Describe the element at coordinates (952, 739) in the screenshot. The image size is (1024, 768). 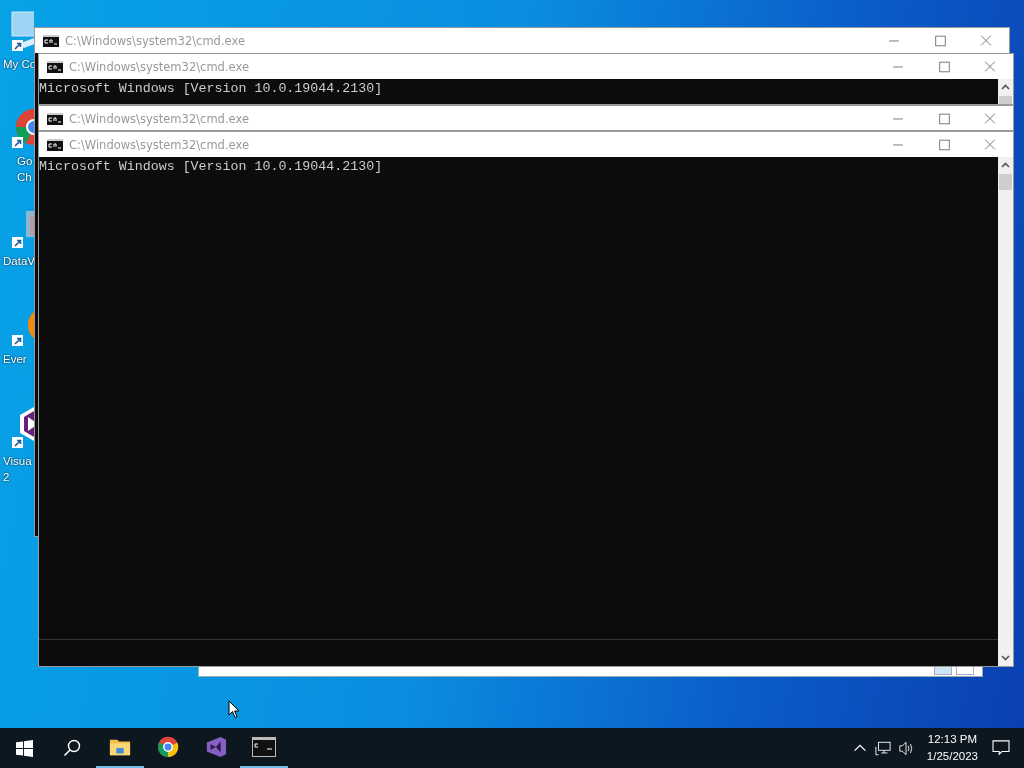
I see `clock-time: 12:13 PM` at that location.